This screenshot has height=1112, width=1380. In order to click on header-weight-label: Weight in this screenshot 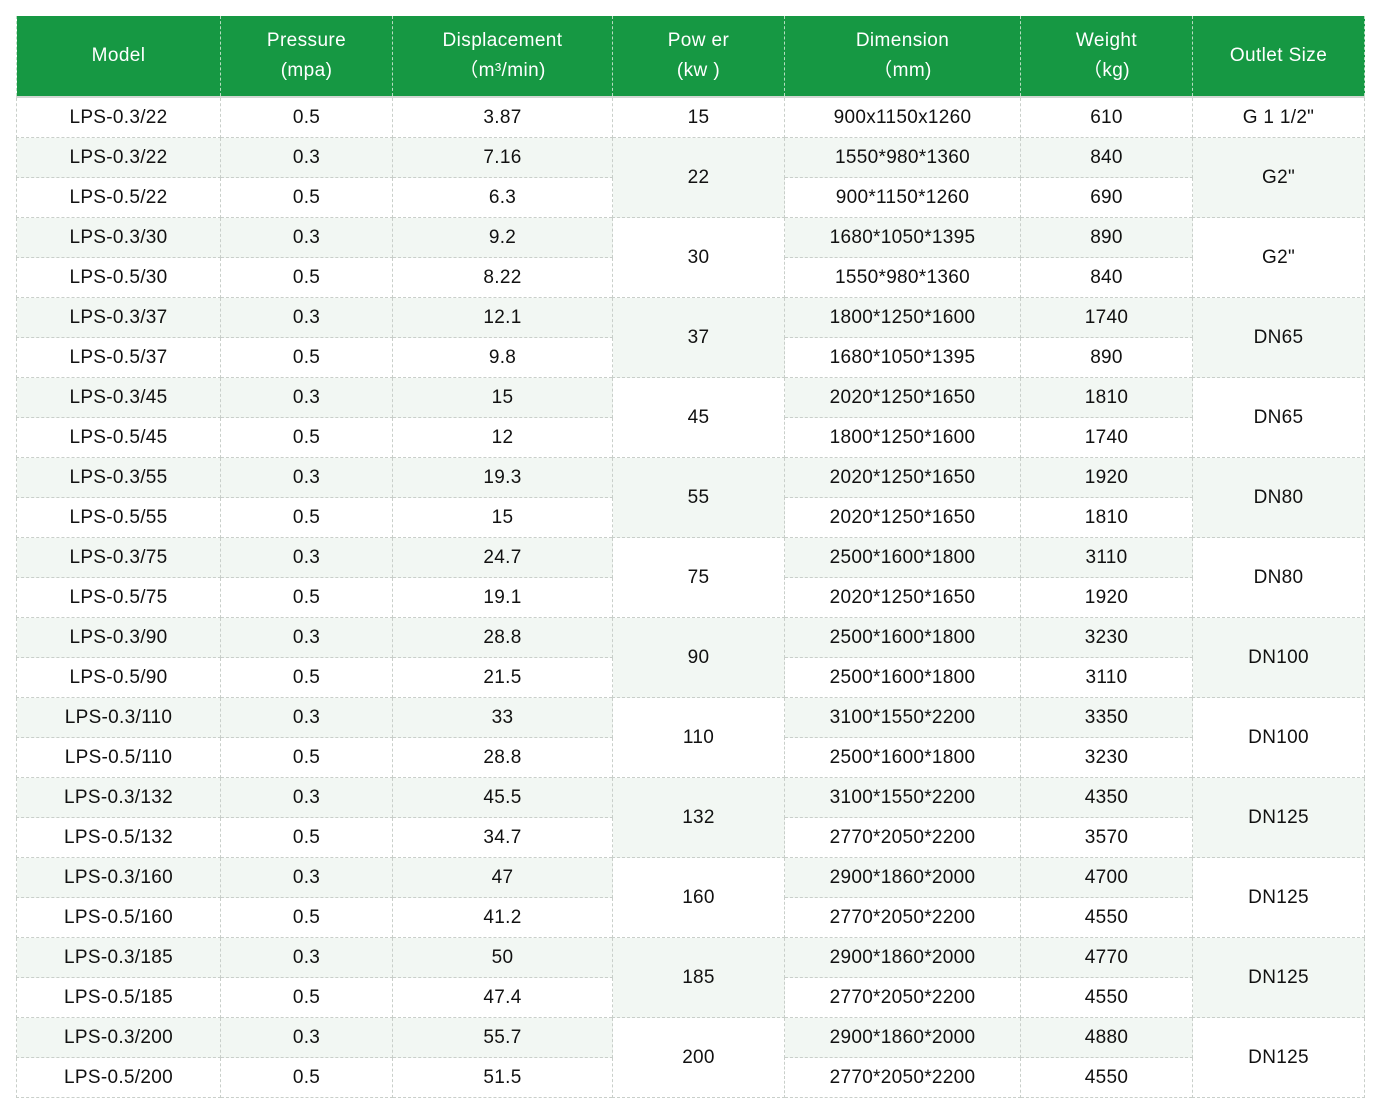, I will do `click(1106, 40)`.